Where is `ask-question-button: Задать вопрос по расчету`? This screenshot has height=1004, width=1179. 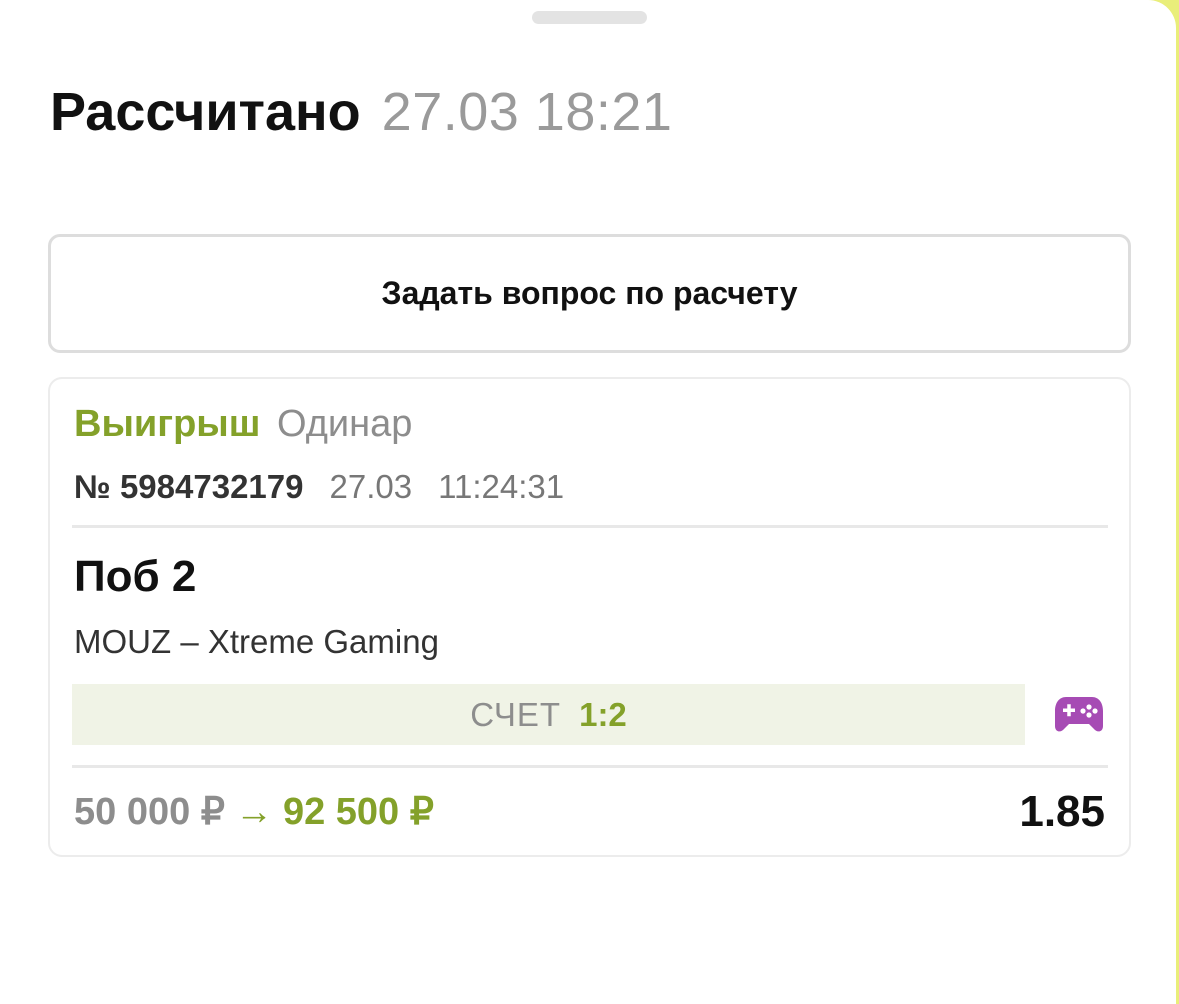
ask-question-button: Задать вопрос по расчету is located at coordinates (589, 293).